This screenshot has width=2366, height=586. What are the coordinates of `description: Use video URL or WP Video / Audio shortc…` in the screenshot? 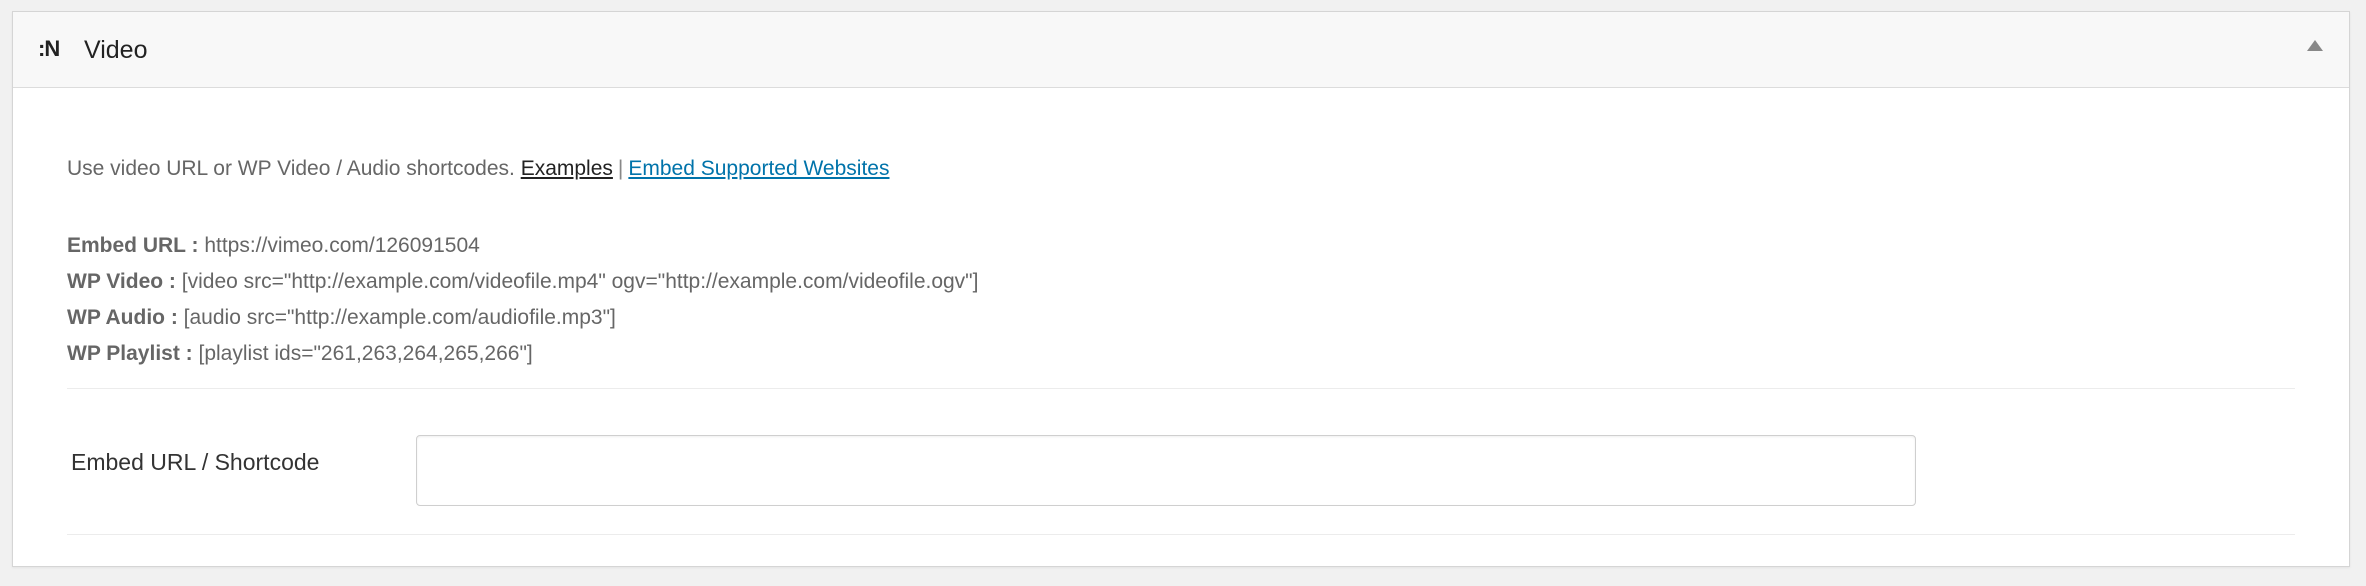 It's located at (478, 169).